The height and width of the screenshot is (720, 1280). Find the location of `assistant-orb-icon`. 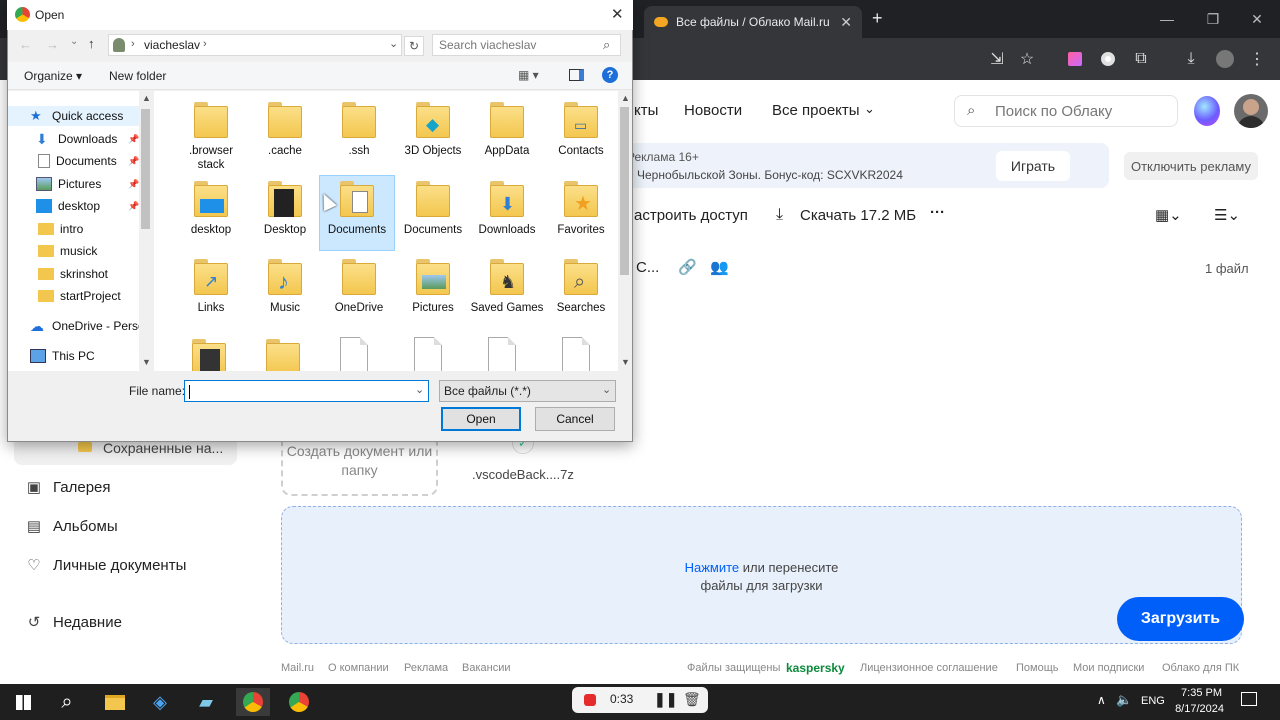

assistant-orb-icon is located at coordinates (1207, 111).